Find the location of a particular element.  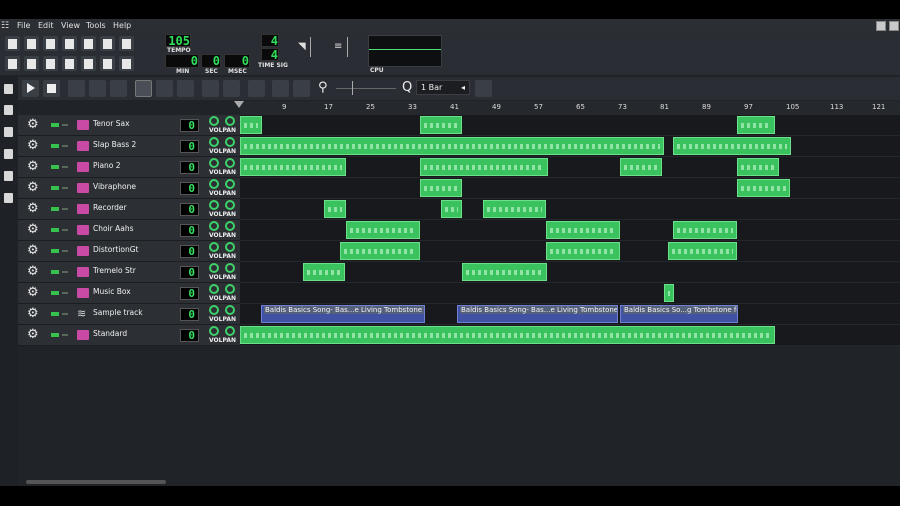

track-name: Choir Aahs is located at coordinates (113, 228).